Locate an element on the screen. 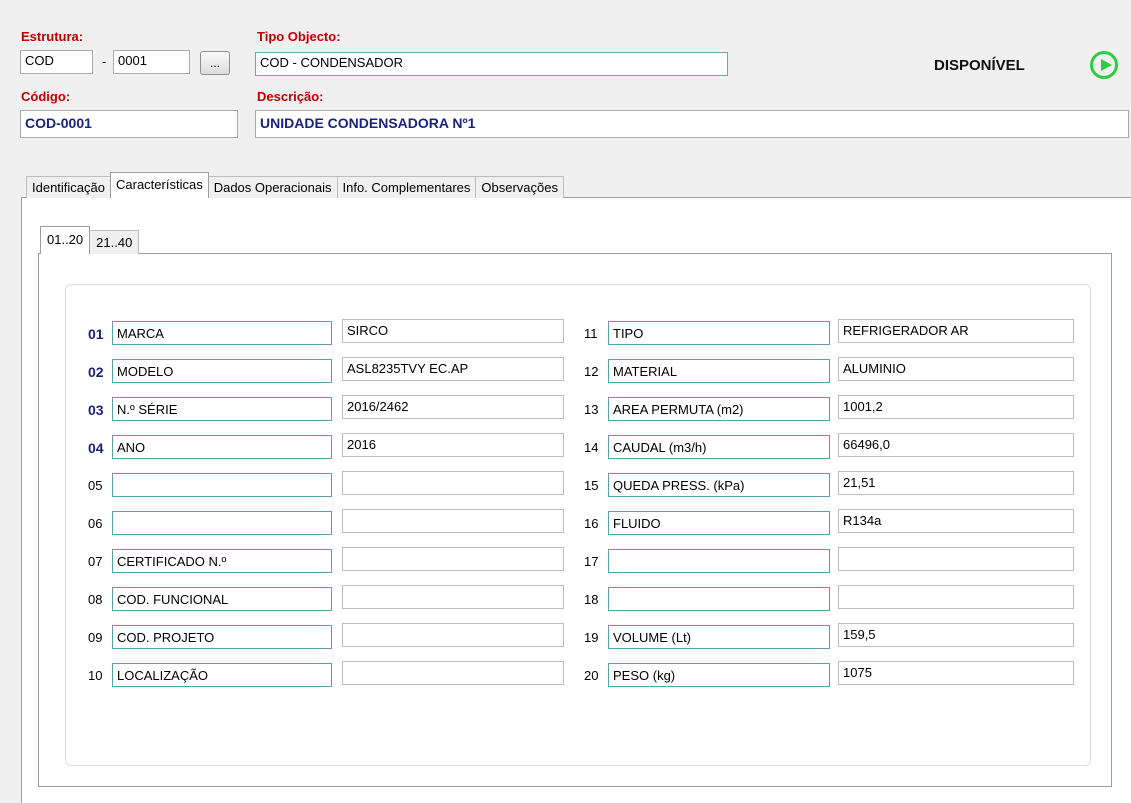  characteristic-name-field: CERTIFICADO N.º is located at coordinates (222, 561).